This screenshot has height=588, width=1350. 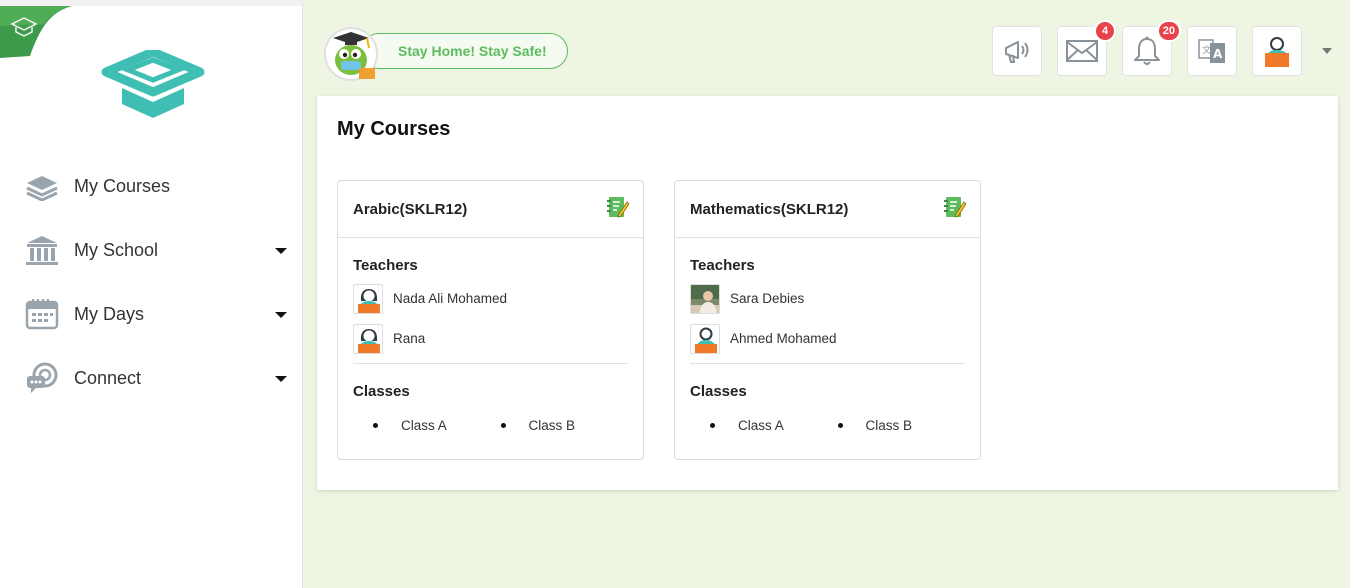 What do you see at coordinates (1082, 51) in the screenshot?
I see `mail-icon` at bounding box center [1082, 51].